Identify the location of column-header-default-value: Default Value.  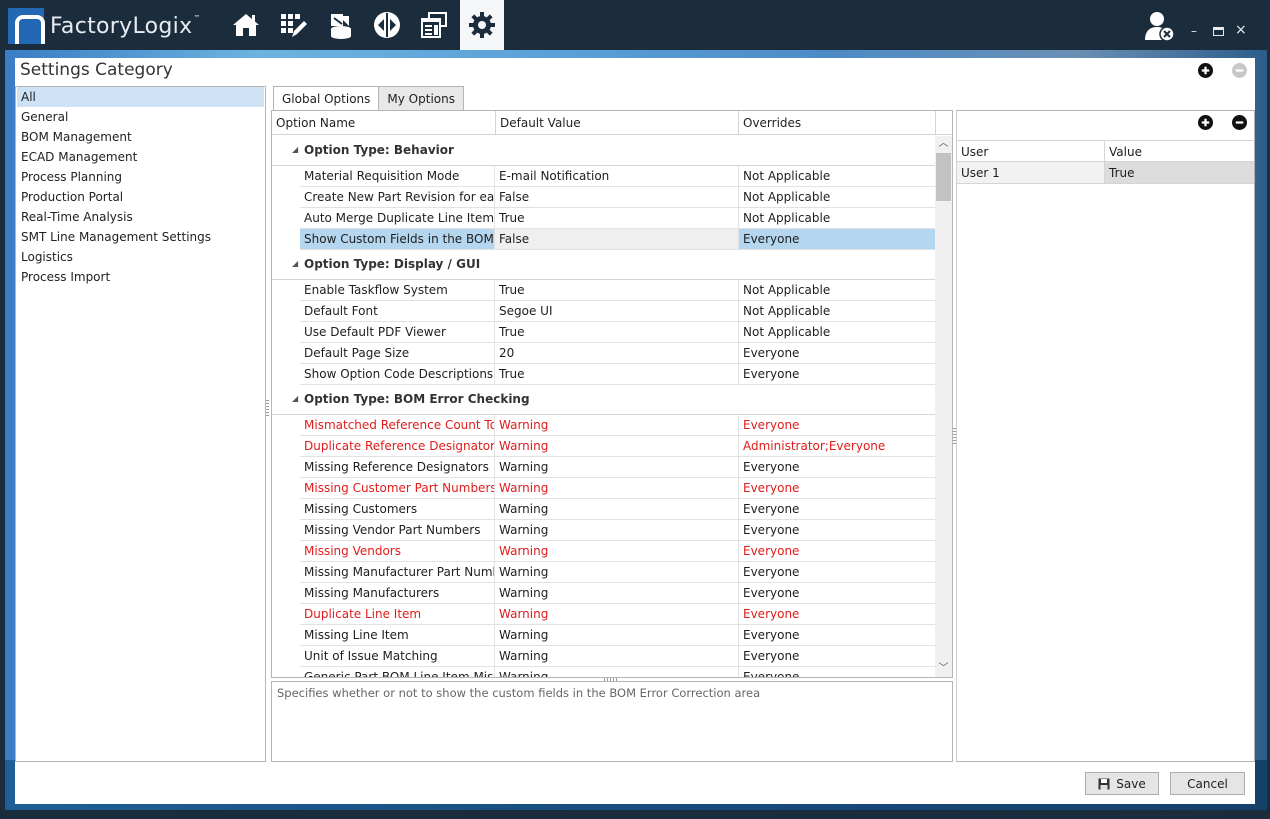
(617, 123).